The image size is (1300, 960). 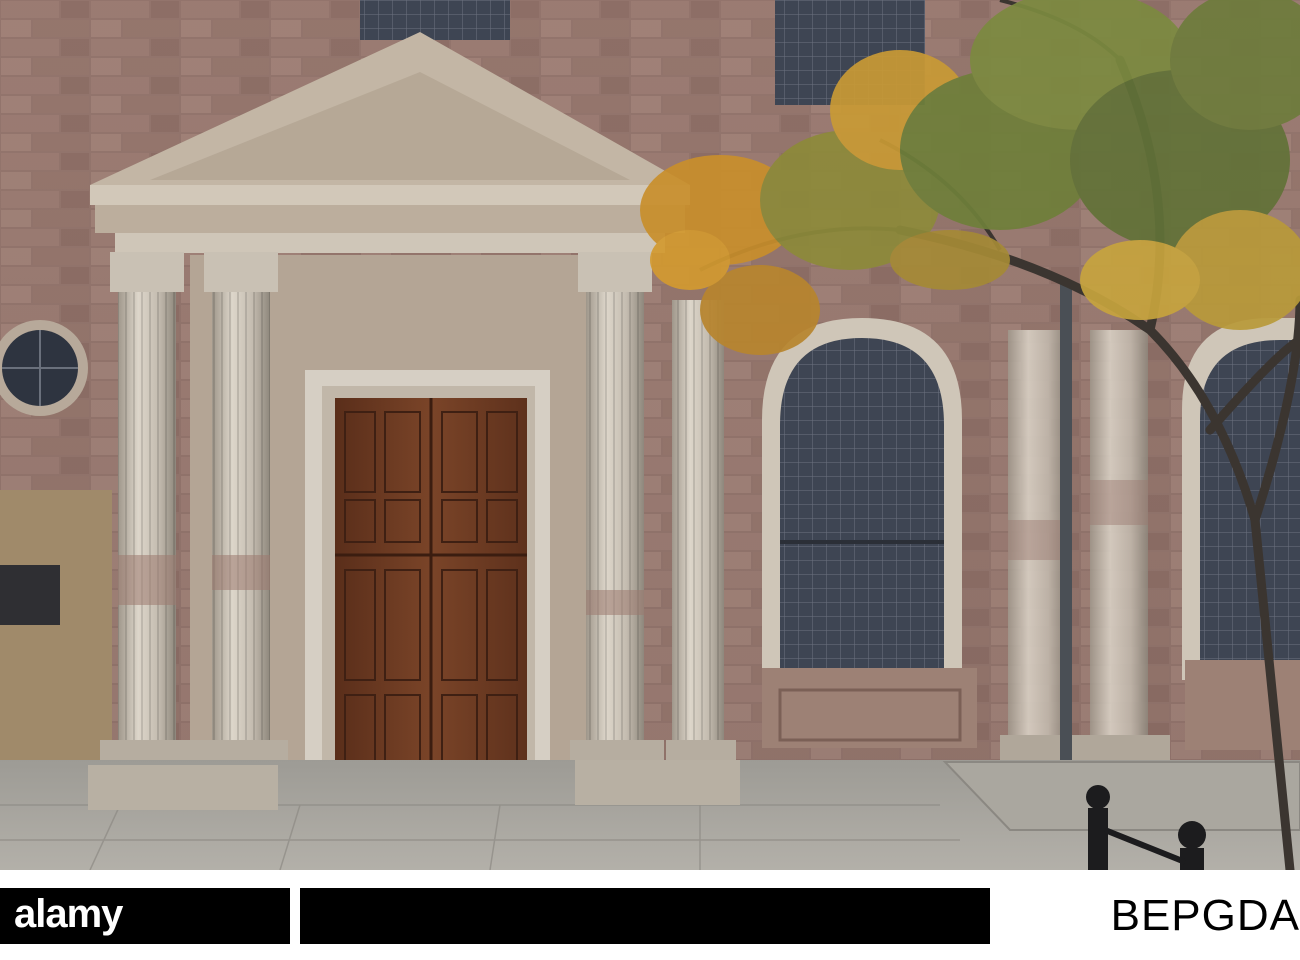 What do you see at coordinates (68, 914) in the screenshot?
I see `alamy-brand-text: alamy` at bounding box center [68, 914].